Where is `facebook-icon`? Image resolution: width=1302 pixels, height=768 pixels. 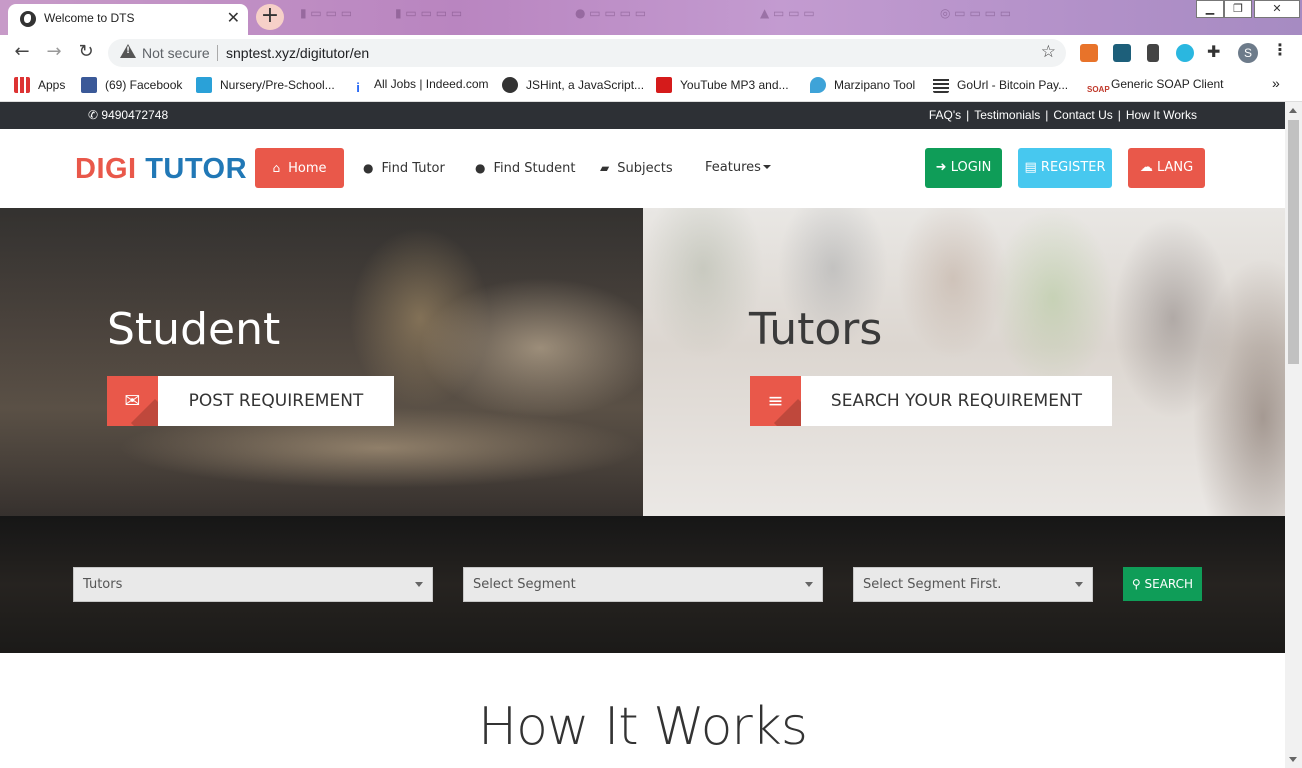
facebook-icon is located at coordinates (89, 85).